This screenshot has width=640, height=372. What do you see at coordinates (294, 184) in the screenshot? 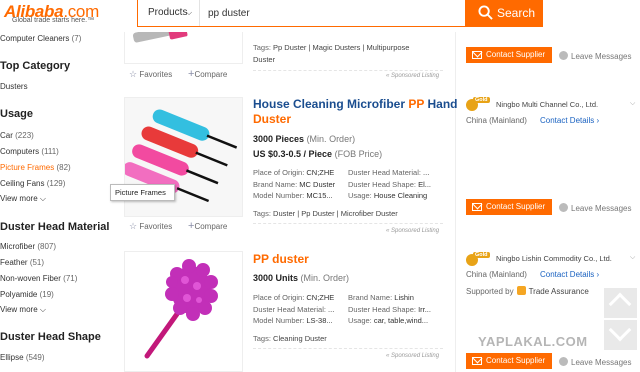
I see `attr-brand-name: Brand Name: MC Duster` at bounding box center [294, 184].